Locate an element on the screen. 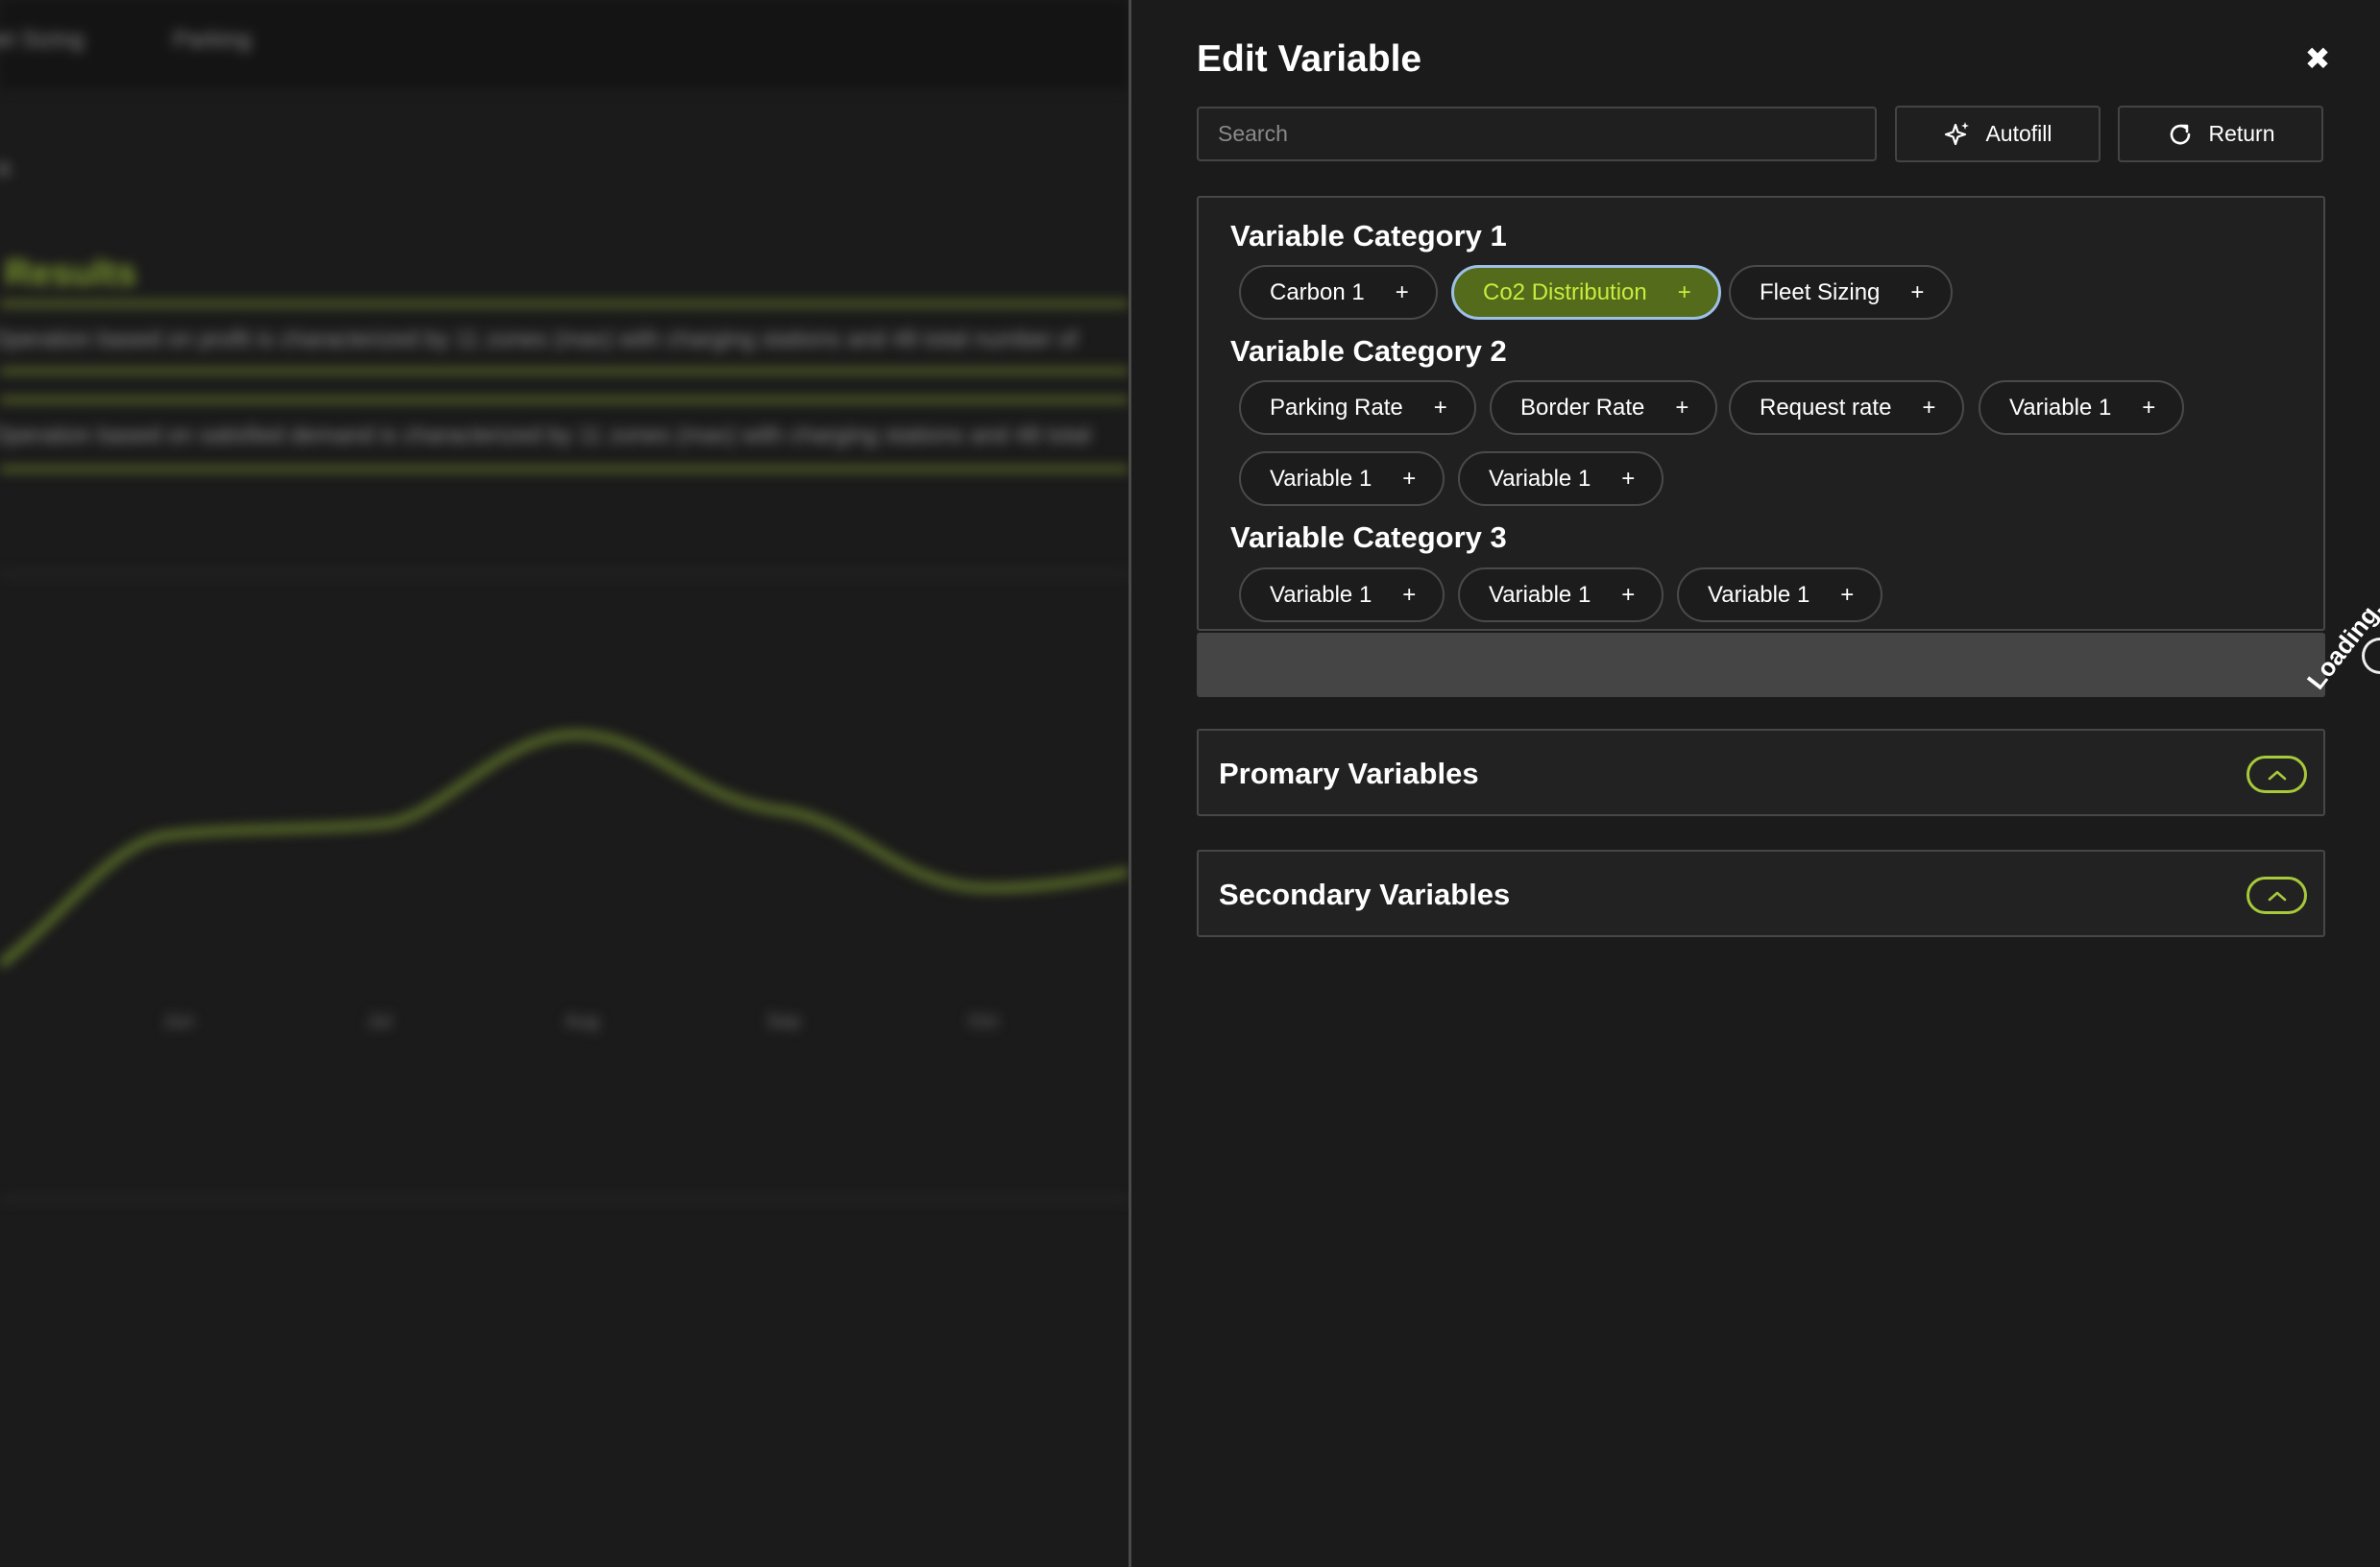  return-label: Return is located at coordinates (2241, 133).